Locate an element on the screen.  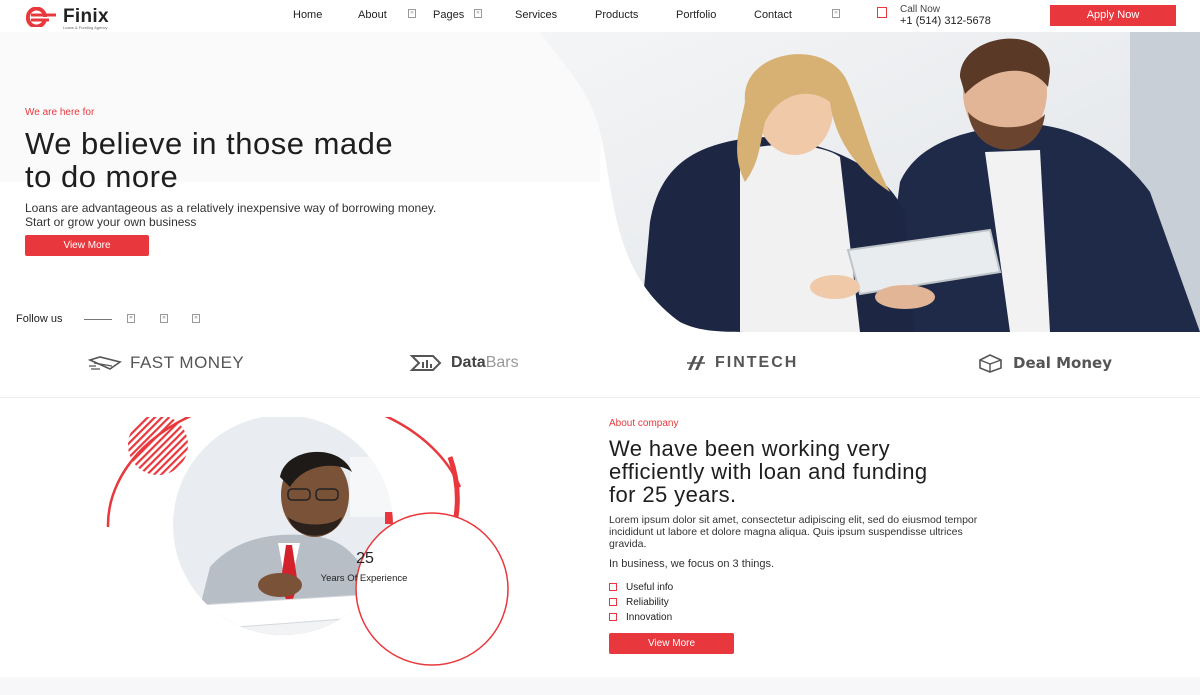
hero-eyebrow: We are here for is located at coordinates (60, 112).